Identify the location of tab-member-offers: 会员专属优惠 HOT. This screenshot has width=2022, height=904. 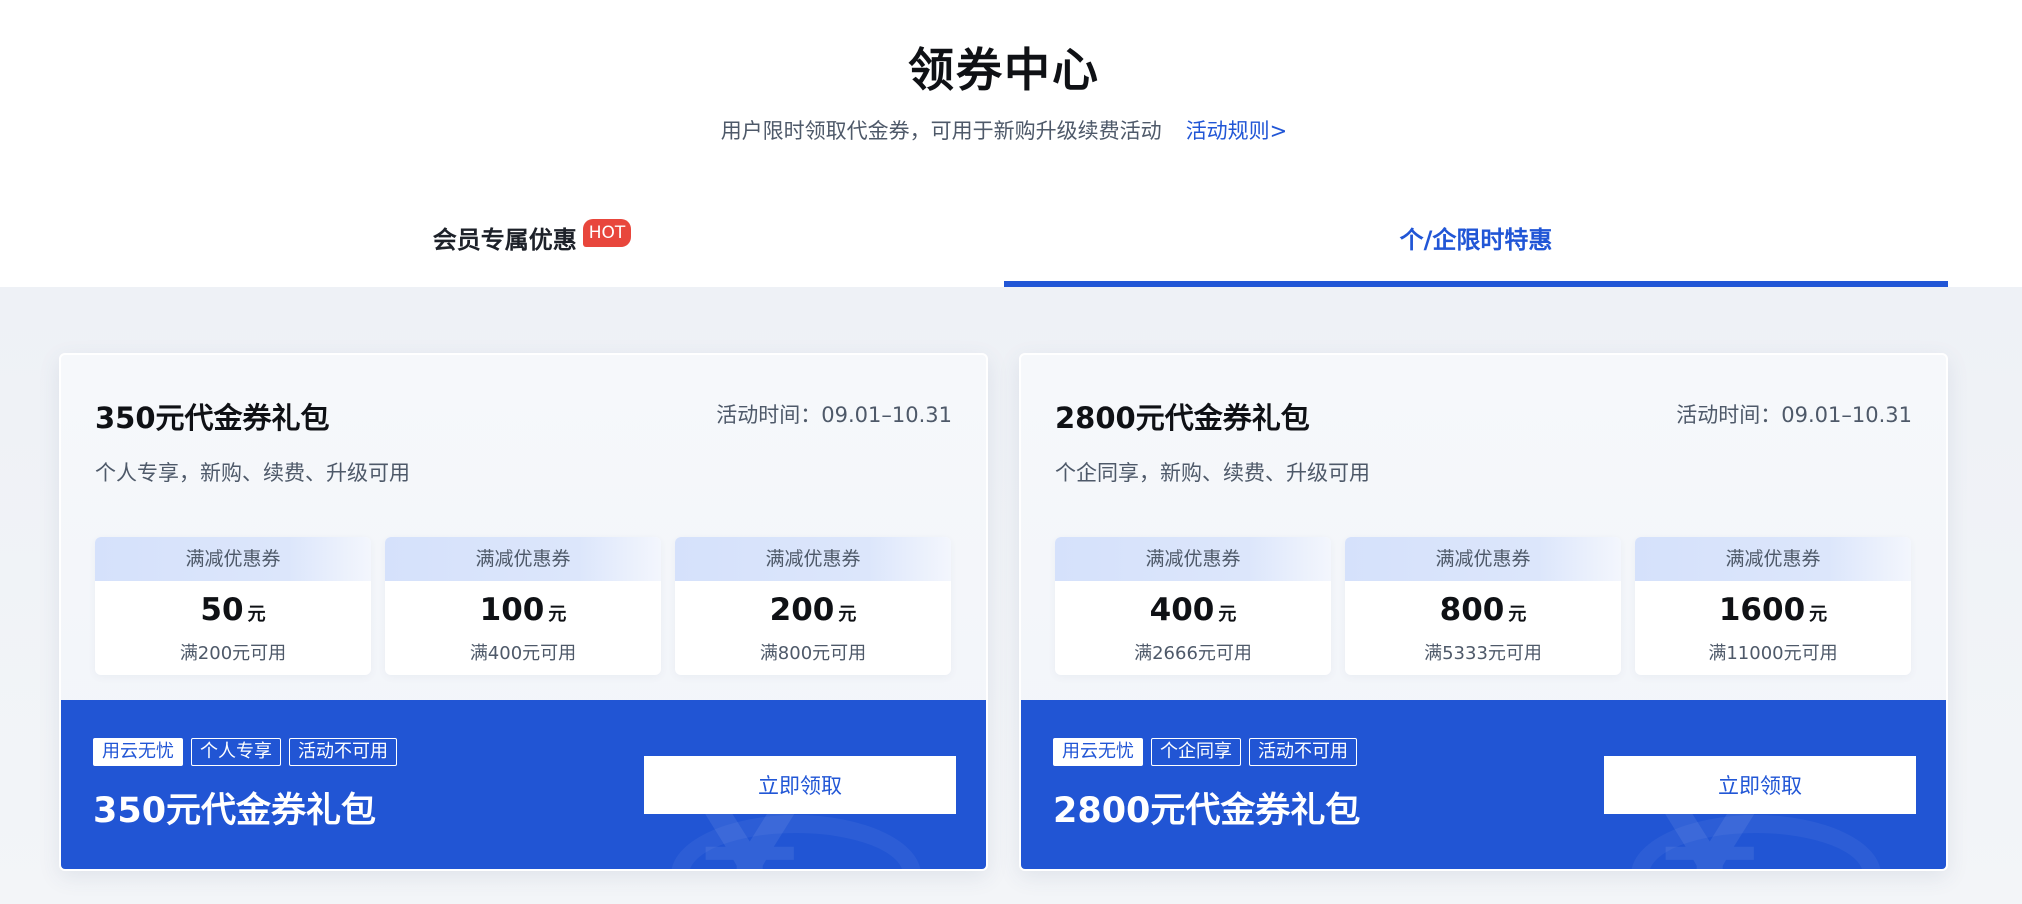
(532, 253).